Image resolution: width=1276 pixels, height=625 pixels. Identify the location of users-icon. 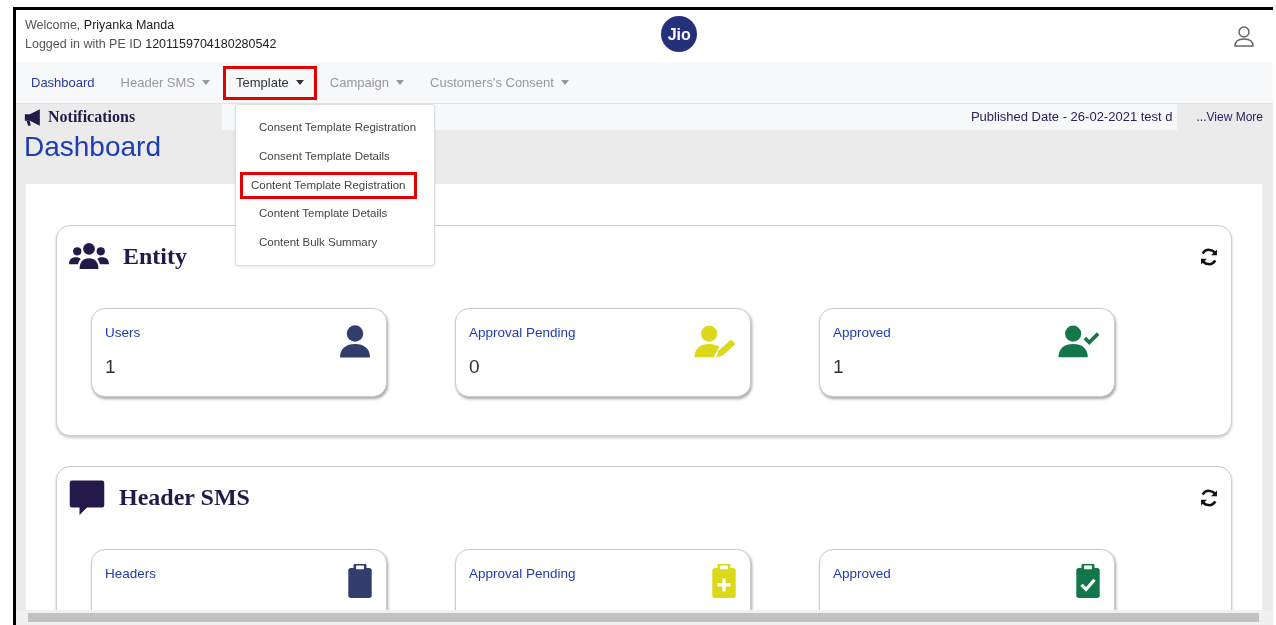
(89, 256).